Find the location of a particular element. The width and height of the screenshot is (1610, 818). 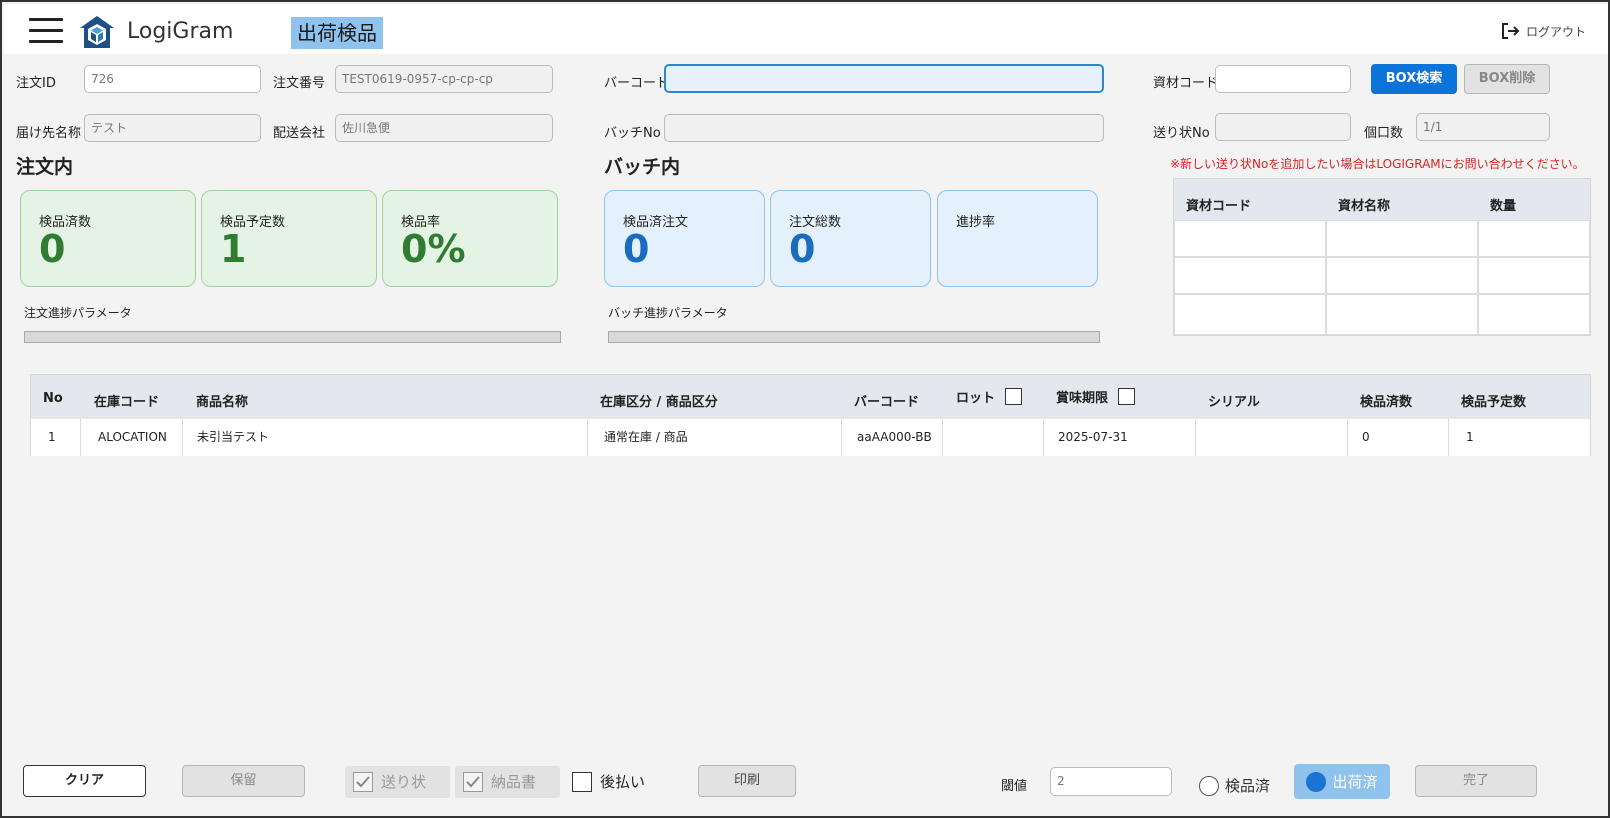

cell-expiry: 2025-07-31 is located at coordinates (1120, 437).